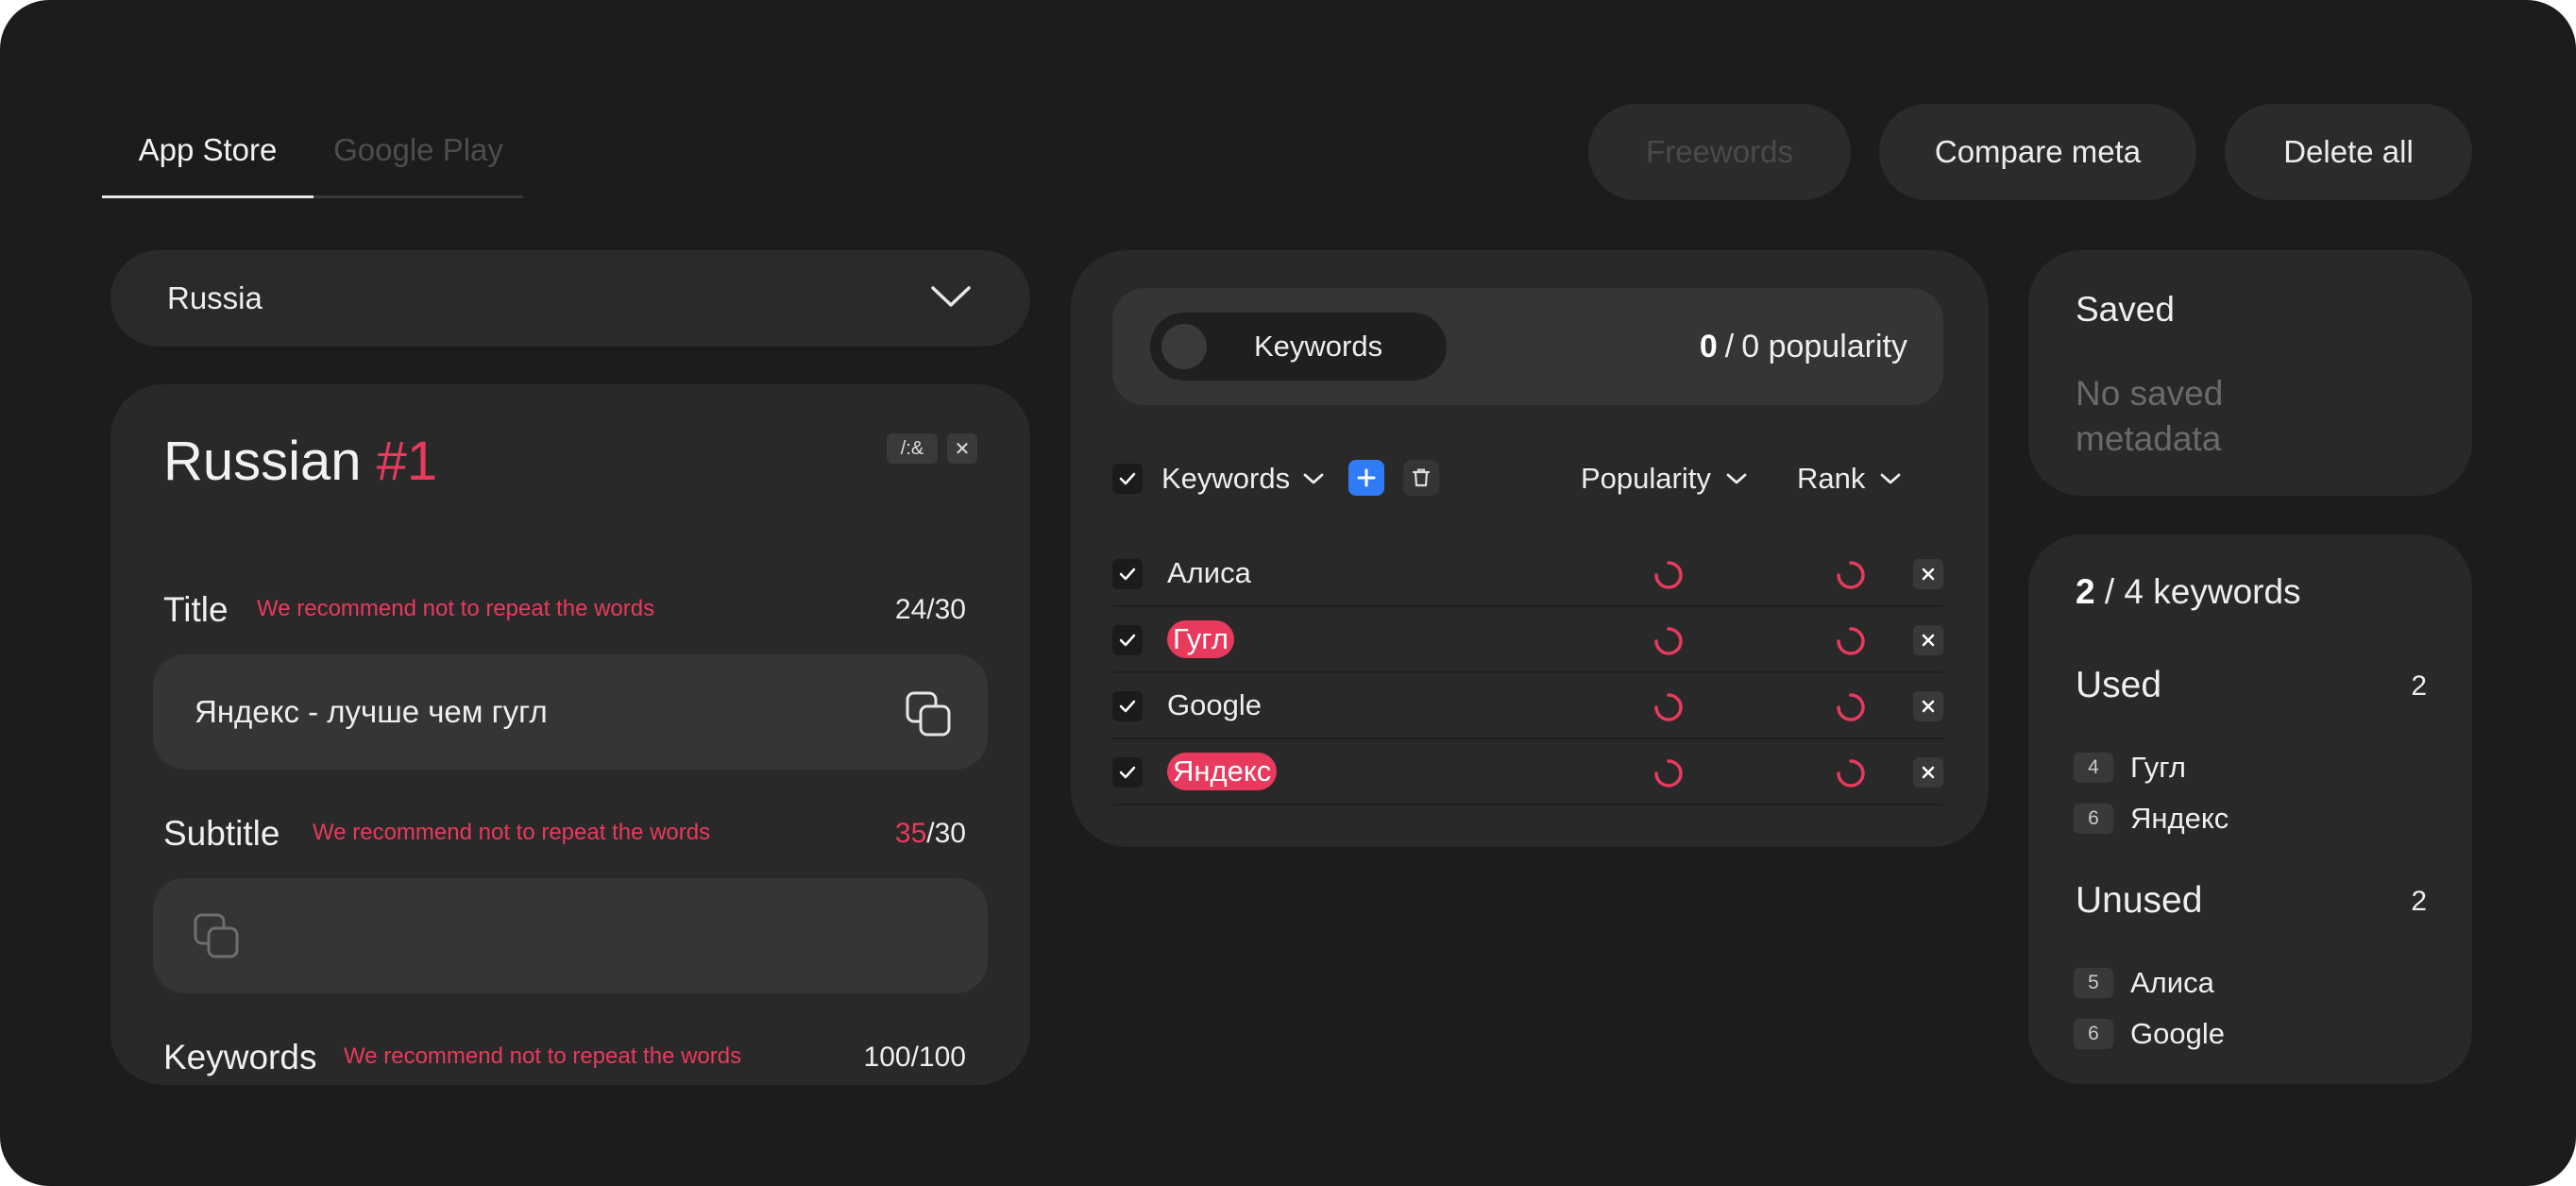  What do you see at coordinates (407, 461) in the screenshot?
I see `locale-number: #1` at bounding box center [407, 461].